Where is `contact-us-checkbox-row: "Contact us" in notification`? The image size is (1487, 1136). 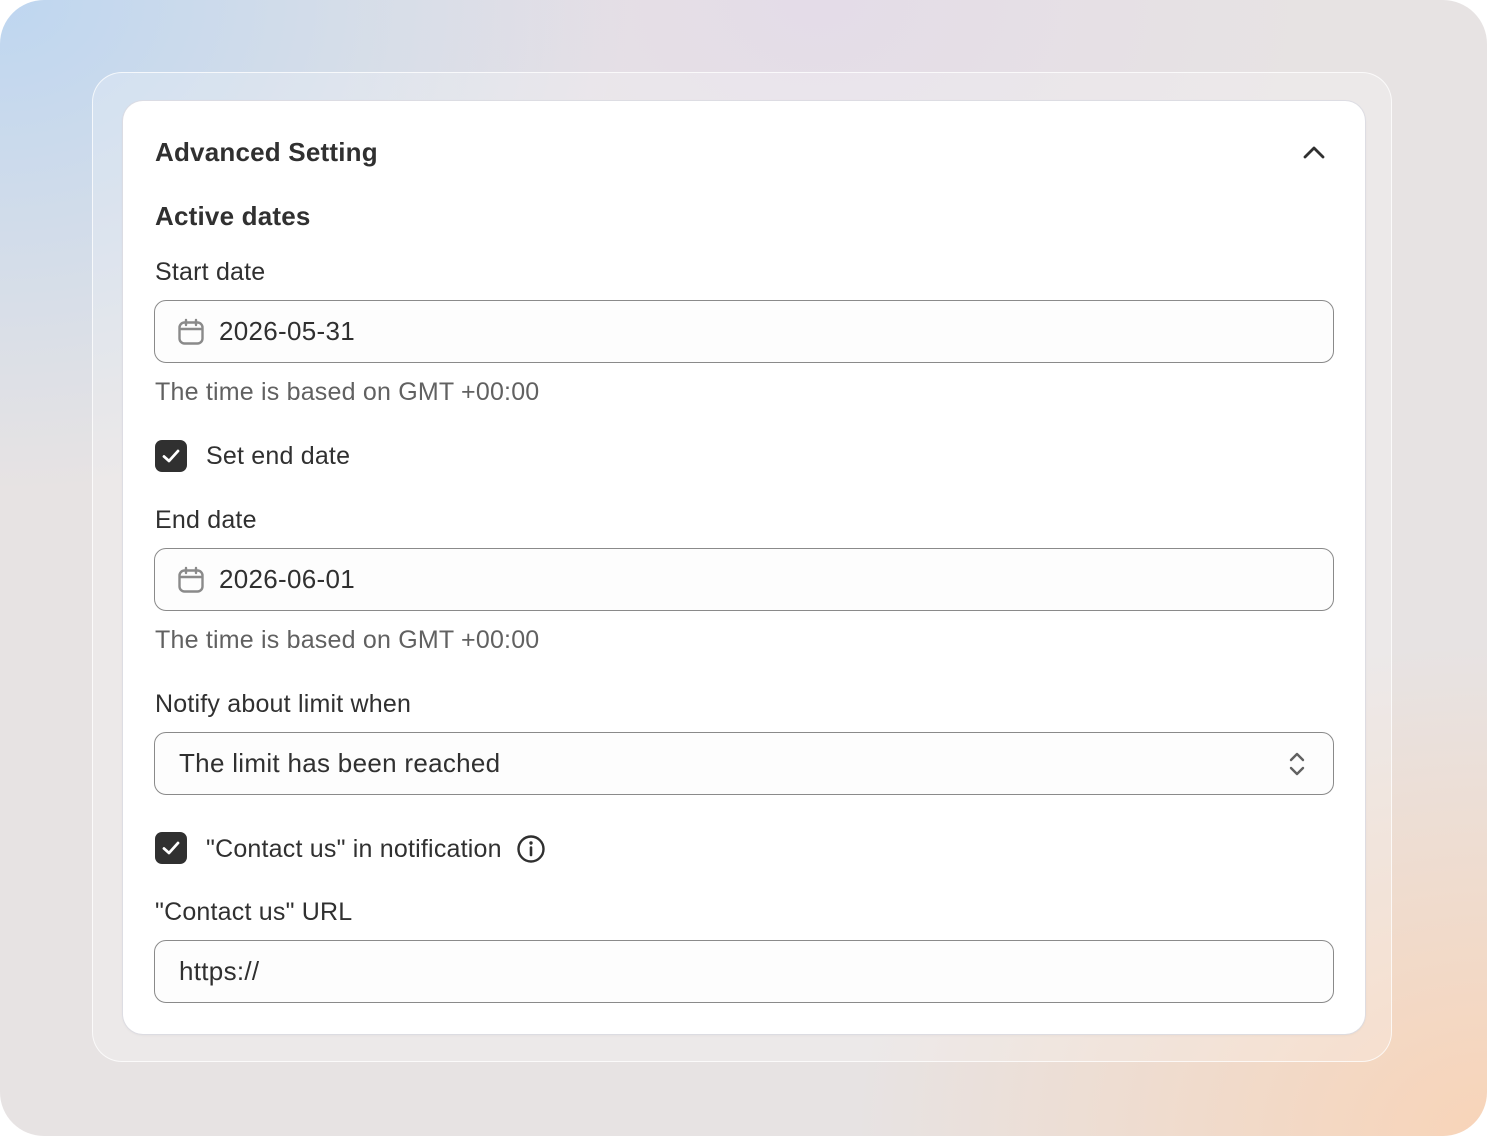
contact-us-checkbox-row: "Contact us" in notification is located at coordinates (376, 849).